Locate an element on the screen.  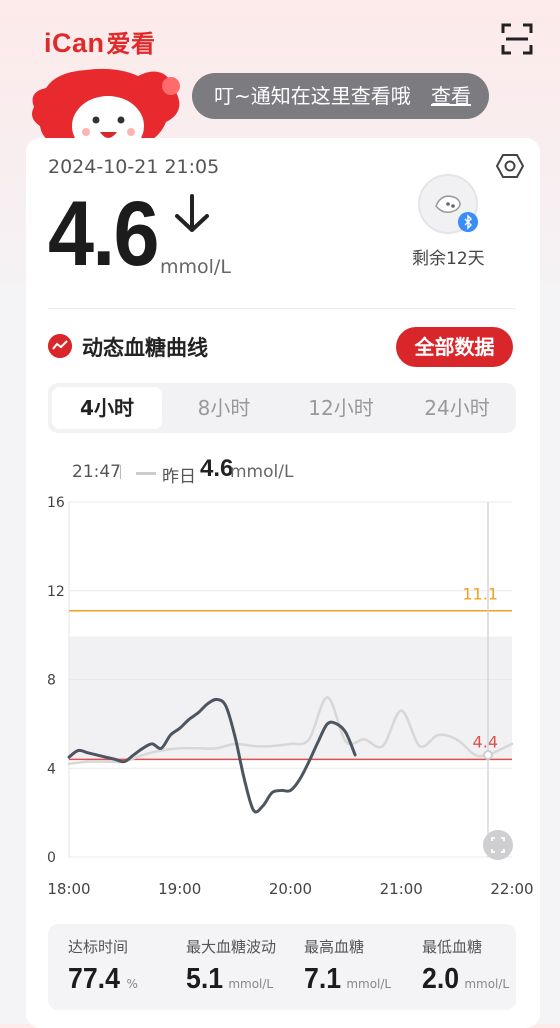
y-tick-label: 0 is located at coordinates (51, 858).